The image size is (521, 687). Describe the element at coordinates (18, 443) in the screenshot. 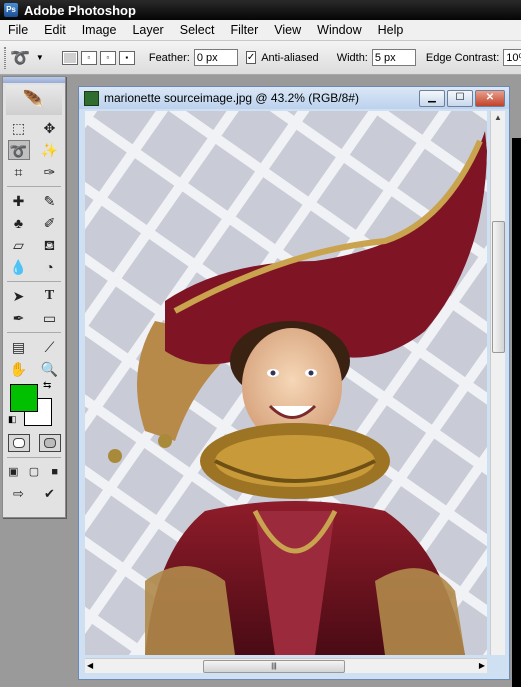

I see `standard-mode-button` at that location.